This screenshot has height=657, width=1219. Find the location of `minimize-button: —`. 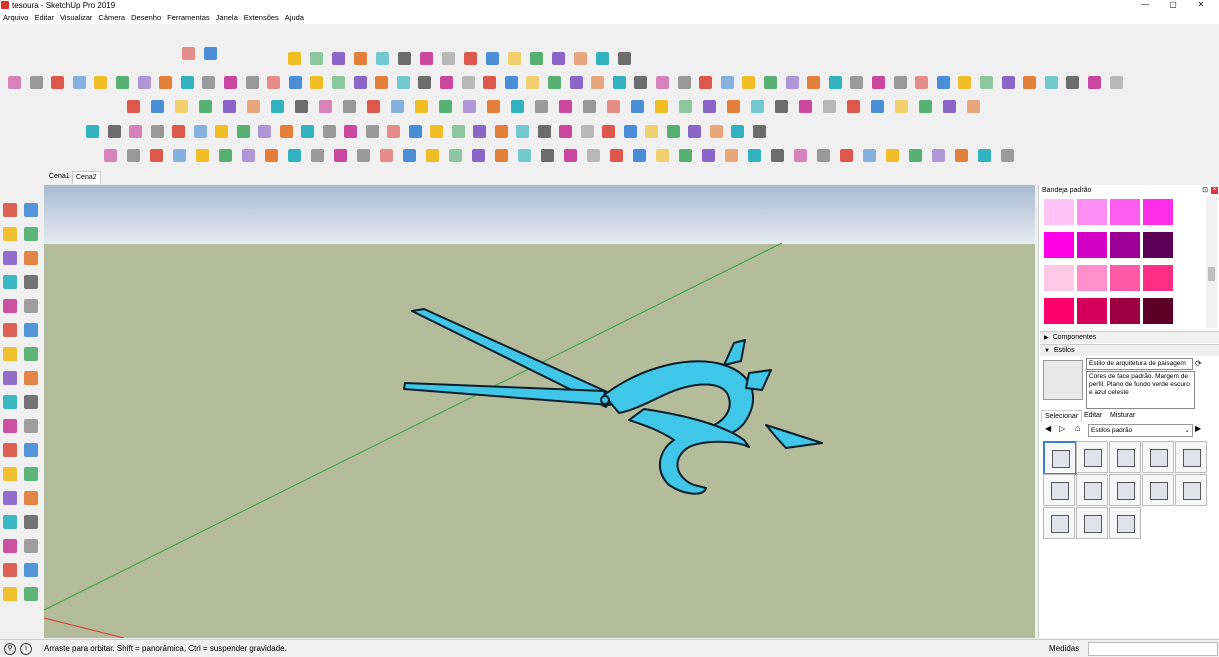

minimize-button: — is located at coordinates (1145, 5).